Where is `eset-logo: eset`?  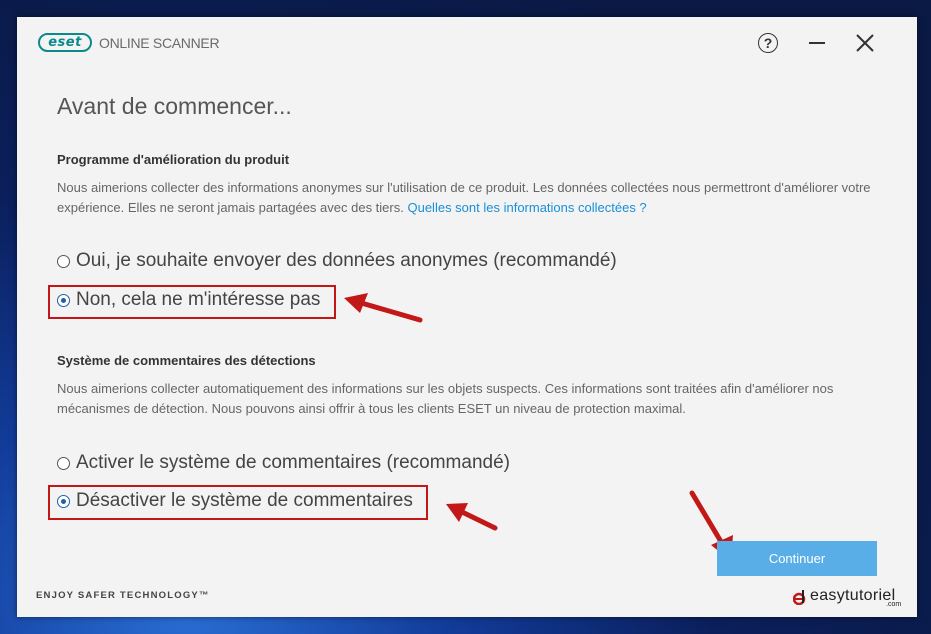
eset-logo: eset is located at coordinates (65, 42).